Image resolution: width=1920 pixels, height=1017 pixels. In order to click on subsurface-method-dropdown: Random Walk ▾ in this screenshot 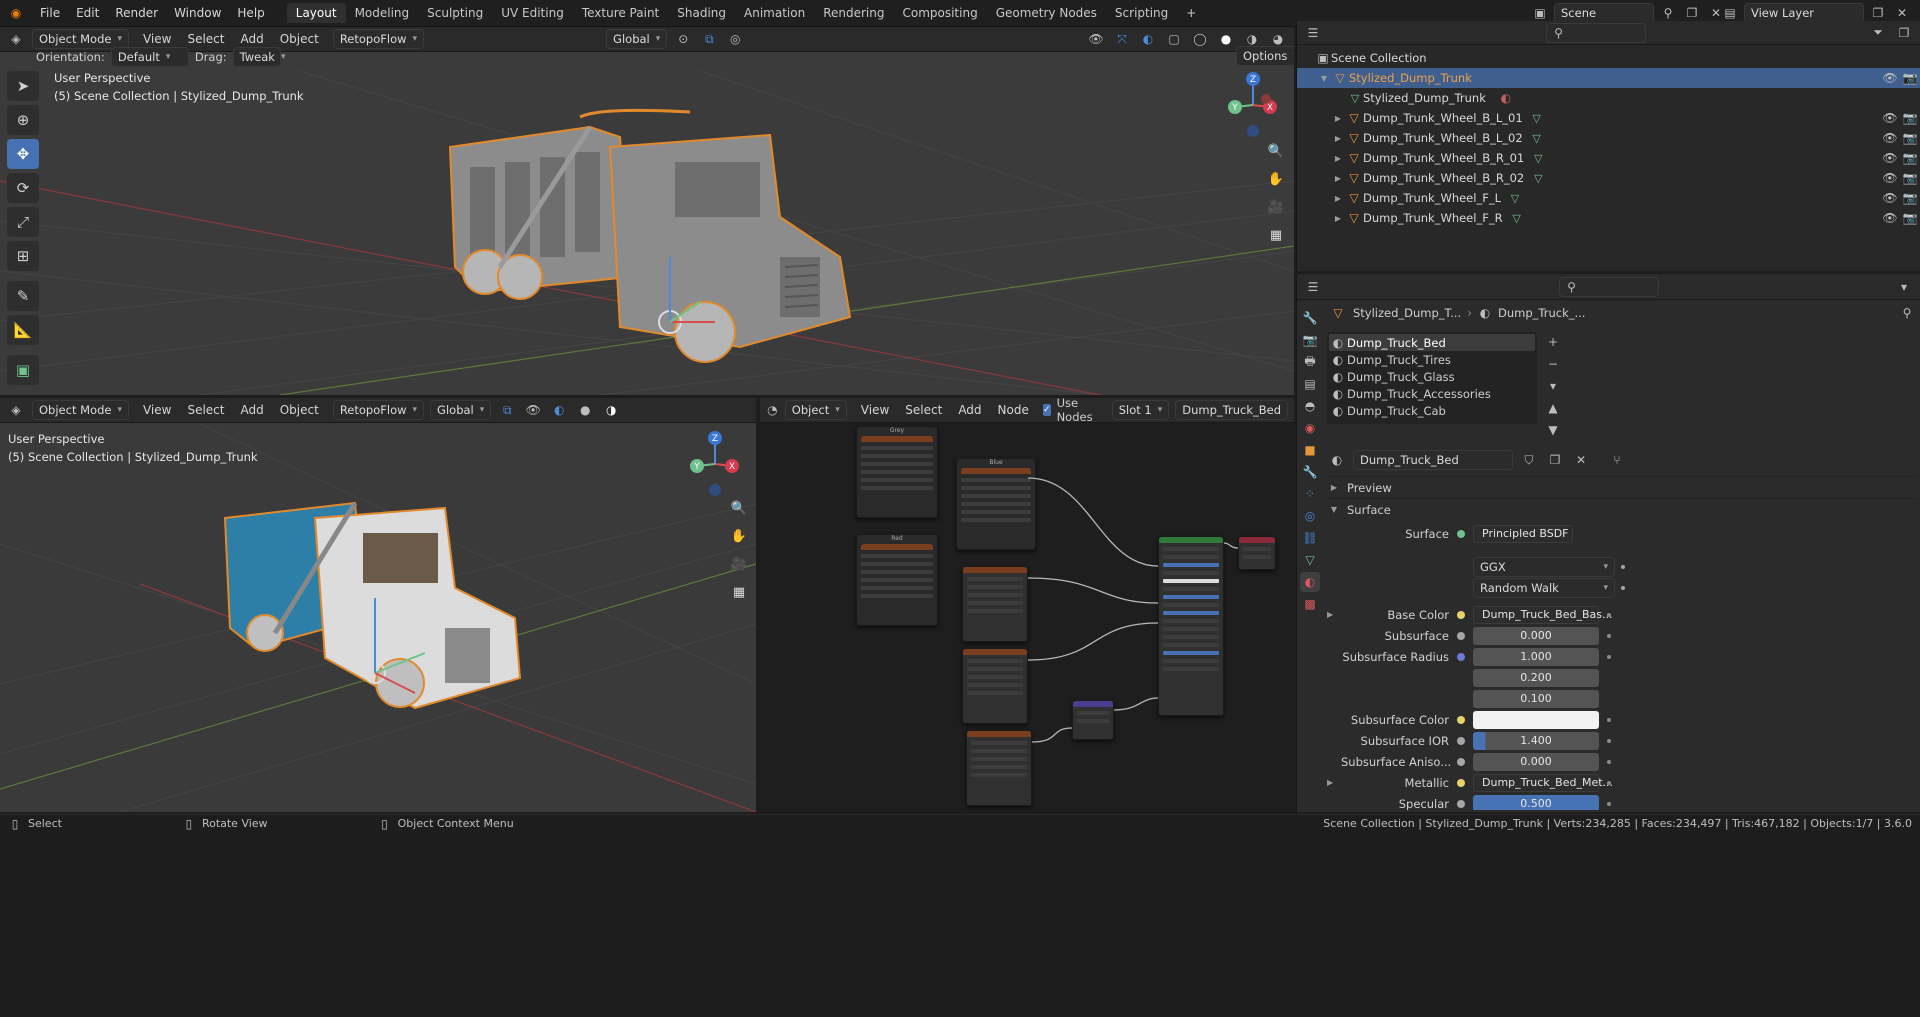, I will do `click(1544, 587)`.